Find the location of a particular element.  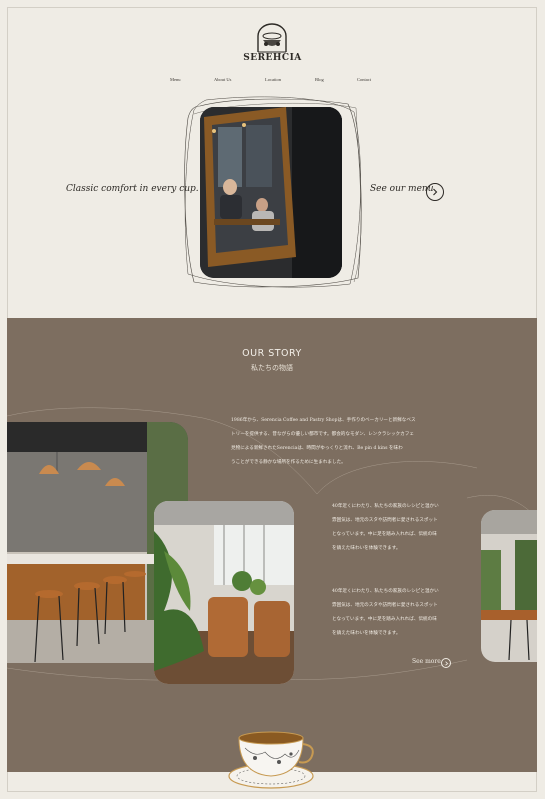

nav-item-blog: Blog is located at coordinates (319, 79).